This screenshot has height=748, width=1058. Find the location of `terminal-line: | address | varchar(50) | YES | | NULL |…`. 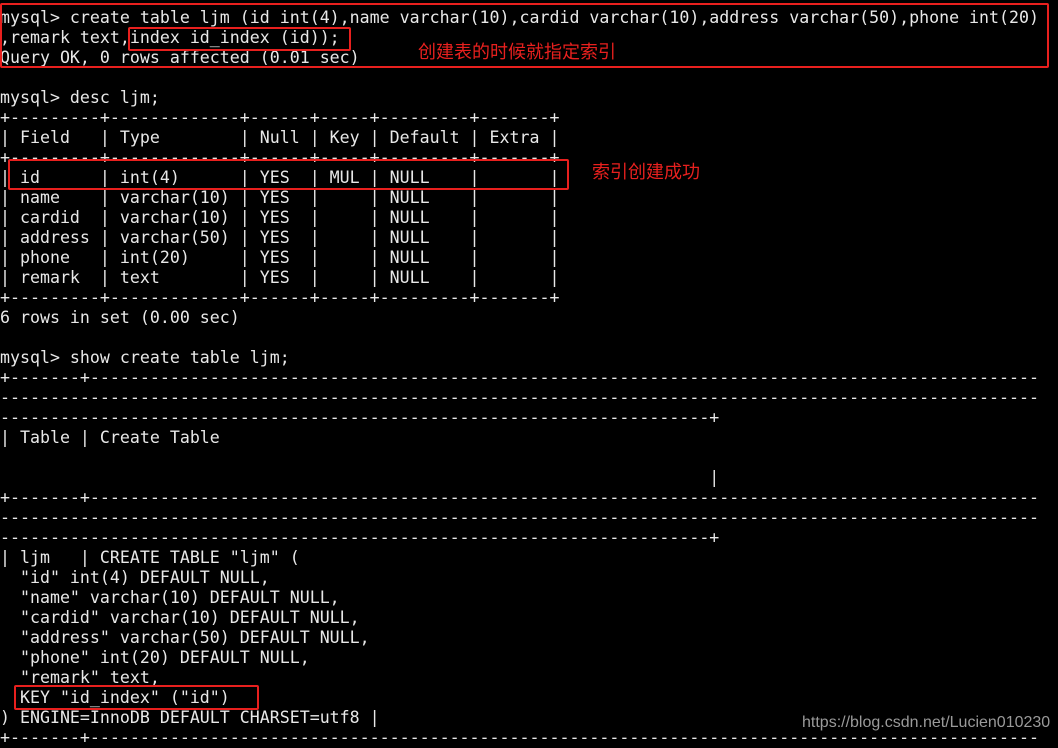

terminal-line: | address | varchar(50) | YES | | NULL |… is located at coordinates (280, 237).